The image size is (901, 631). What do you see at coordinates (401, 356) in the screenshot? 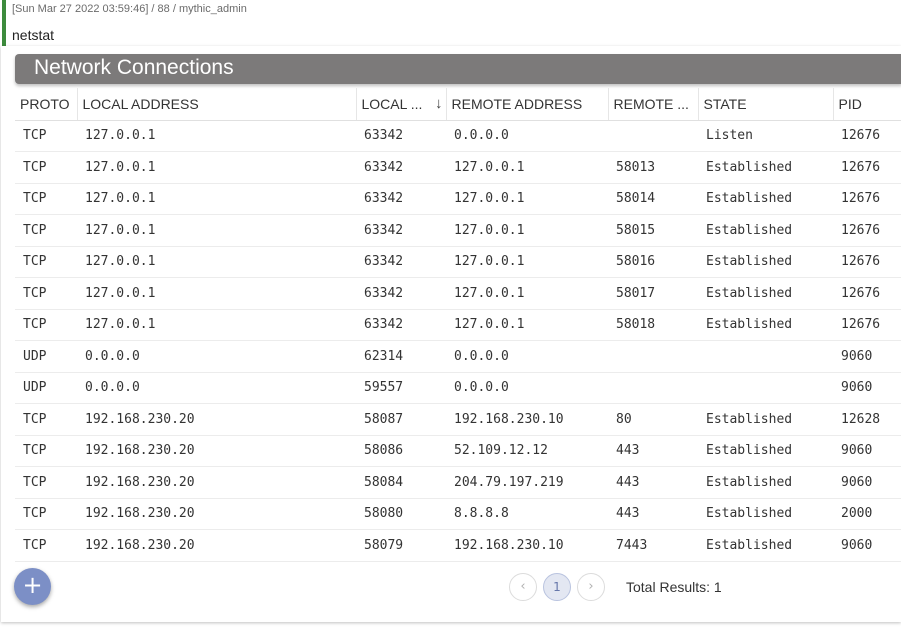
I see `cell-local-port: 62314` at bounding box center [401, 356].